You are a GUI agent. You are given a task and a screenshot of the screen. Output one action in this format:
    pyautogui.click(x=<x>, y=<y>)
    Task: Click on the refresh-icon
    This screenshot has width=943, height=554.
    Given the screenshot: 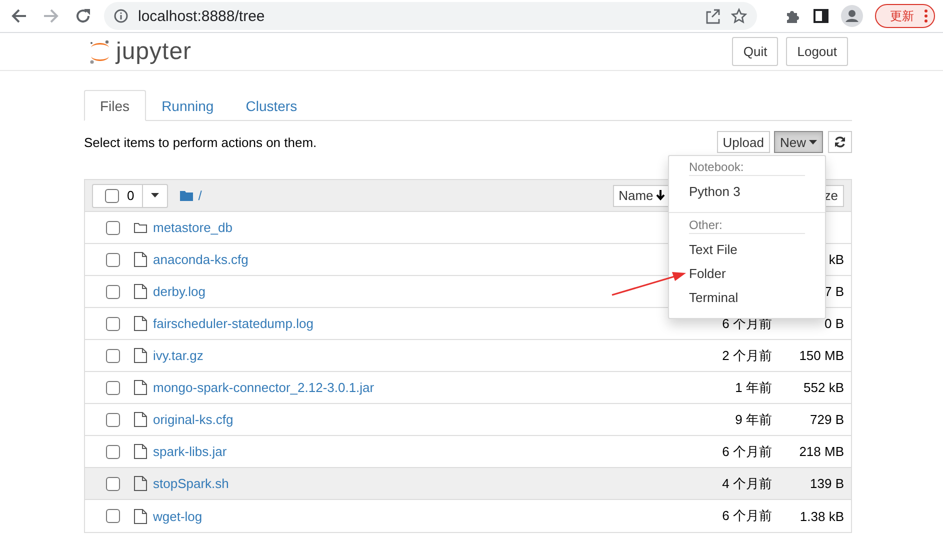 What is the action you would take?
    pyautogui.click(x=840, y=142)
    